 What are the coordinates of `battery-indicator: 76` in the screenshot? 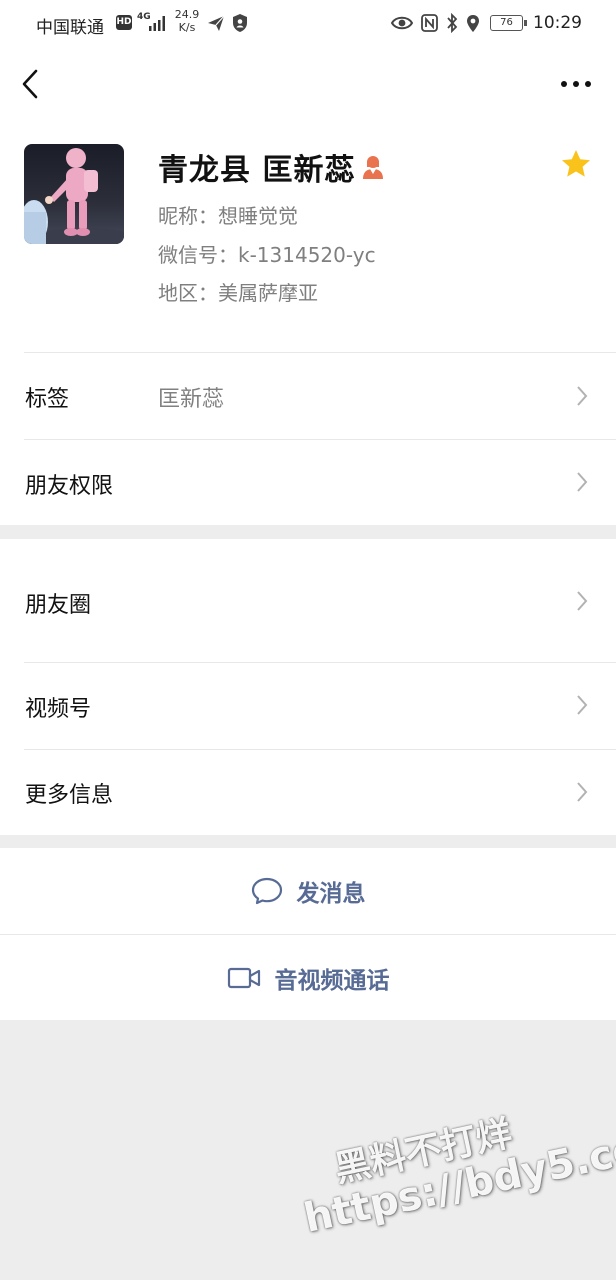 It's located at (508, 23).